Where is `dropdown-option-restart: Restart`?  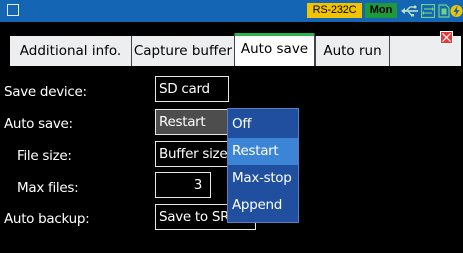 dropdown-option-restart: Restart is located at coordinates (263, 151).